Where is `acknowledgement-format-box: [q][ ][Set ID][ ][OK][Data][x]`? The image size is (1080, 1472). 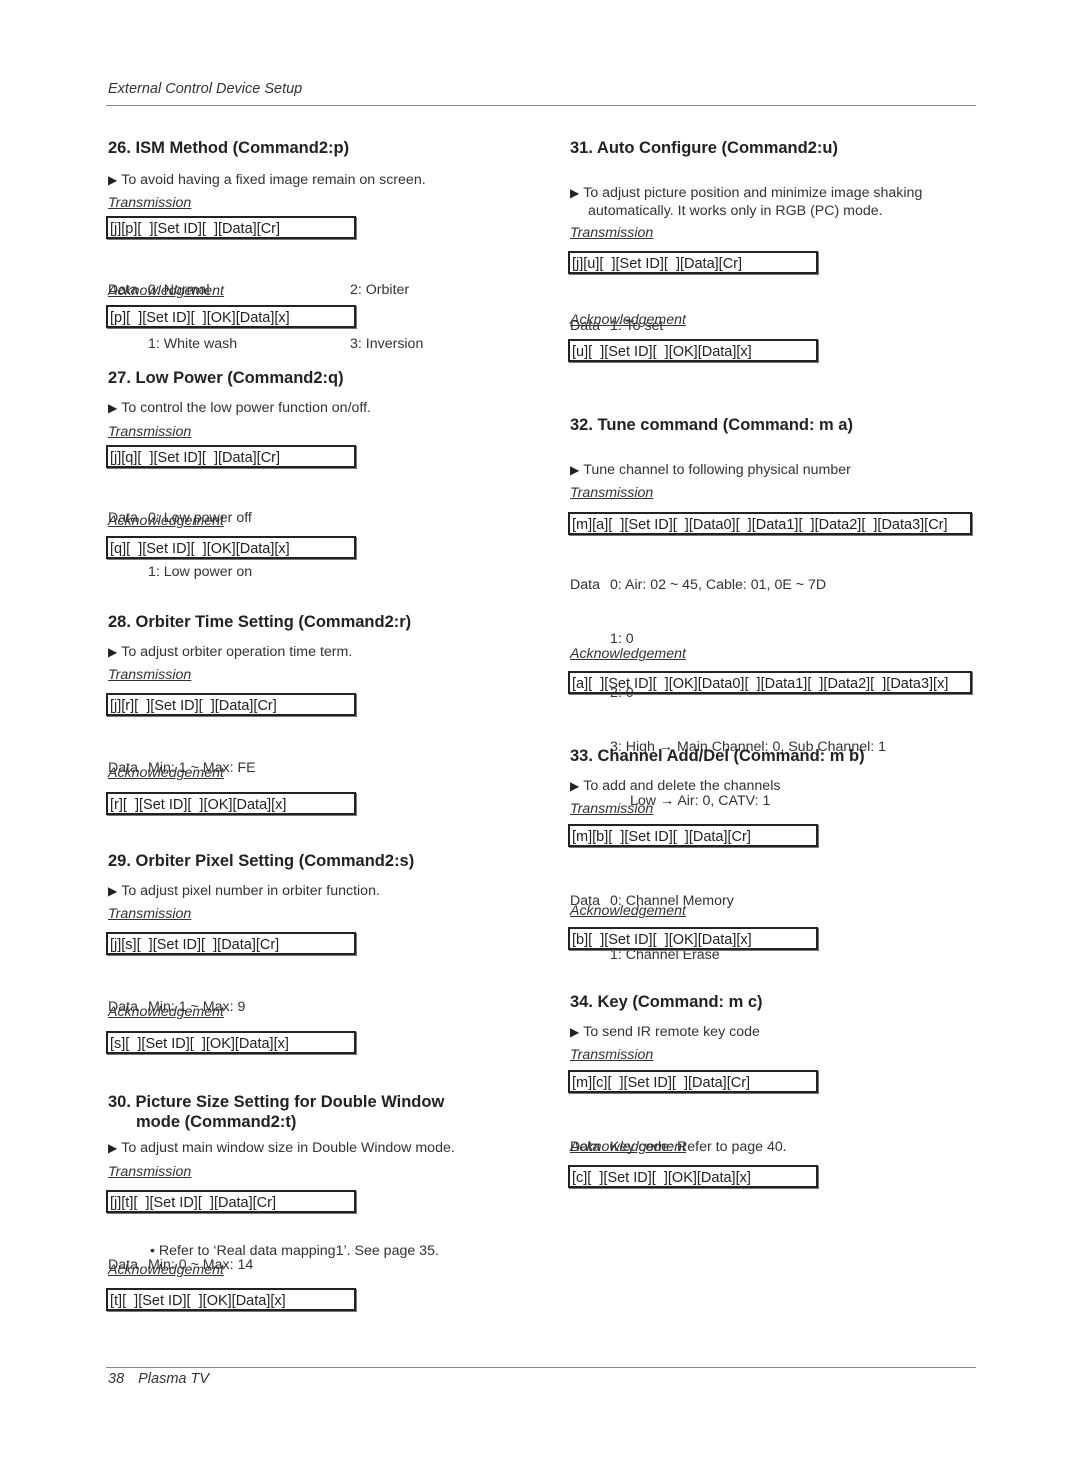
acknowledgement-format-box: [q][ ][Set ID][ ][OK][Data][x] is located at coordinates (231, 547).